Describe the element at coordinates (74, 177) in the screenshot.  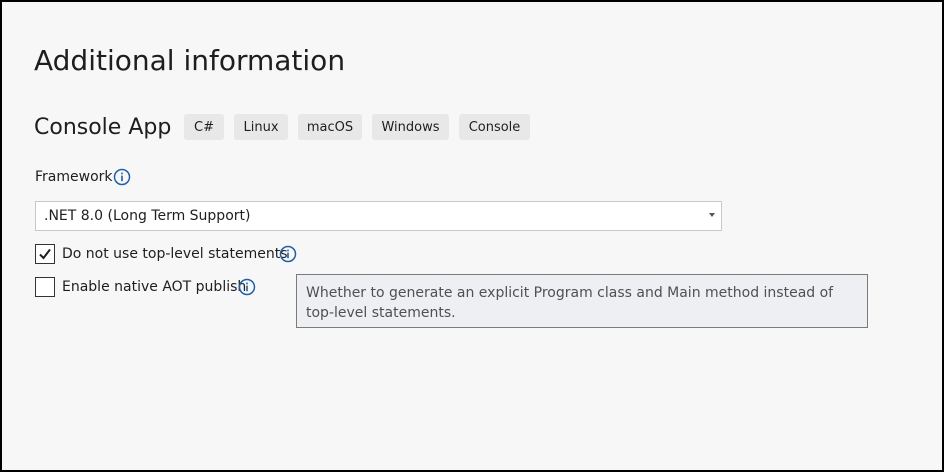
I see `framework-label: Framework` at that location.